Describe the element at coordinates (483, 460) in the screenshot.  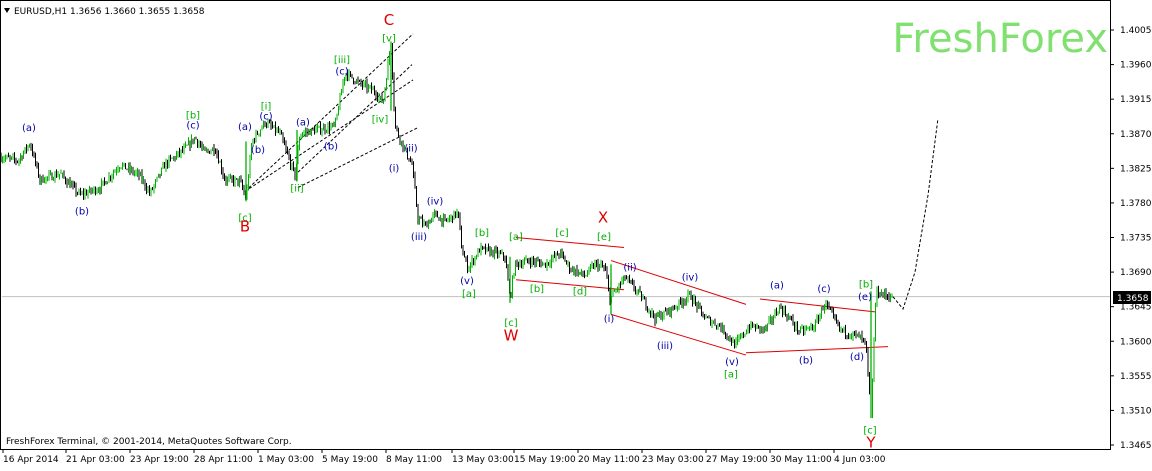
I see `x-tick-label: 13 May 03:00` at that location.